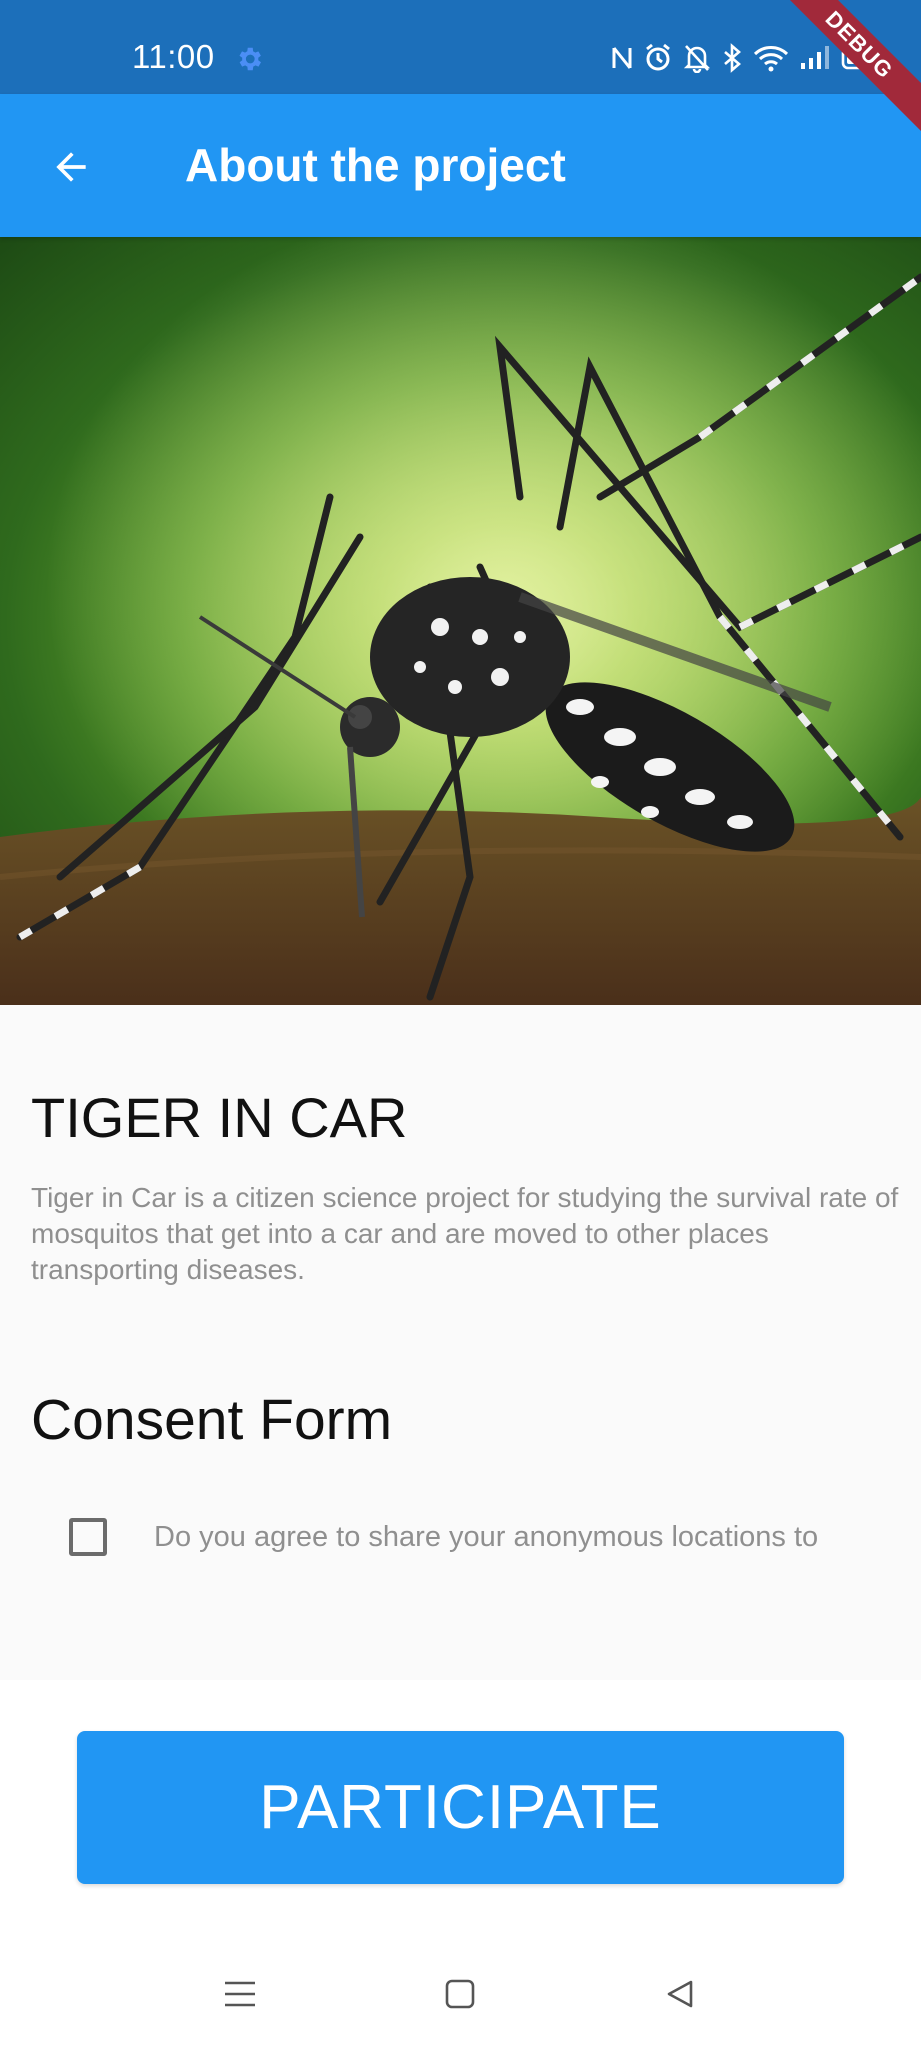 The image size is (921, 2048). I want to click on participate-button: PARTICIPATE, so click(460, 1807).